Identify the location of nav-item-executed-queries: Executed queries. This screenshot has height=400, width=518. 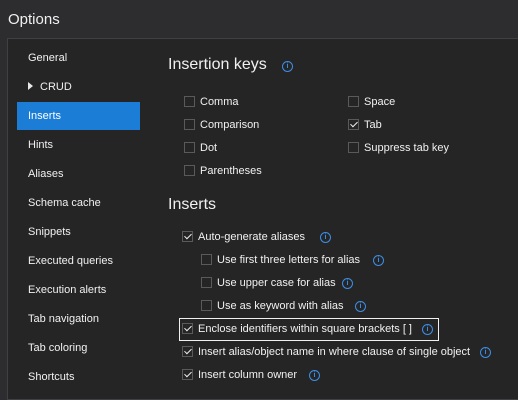
(78, 261).